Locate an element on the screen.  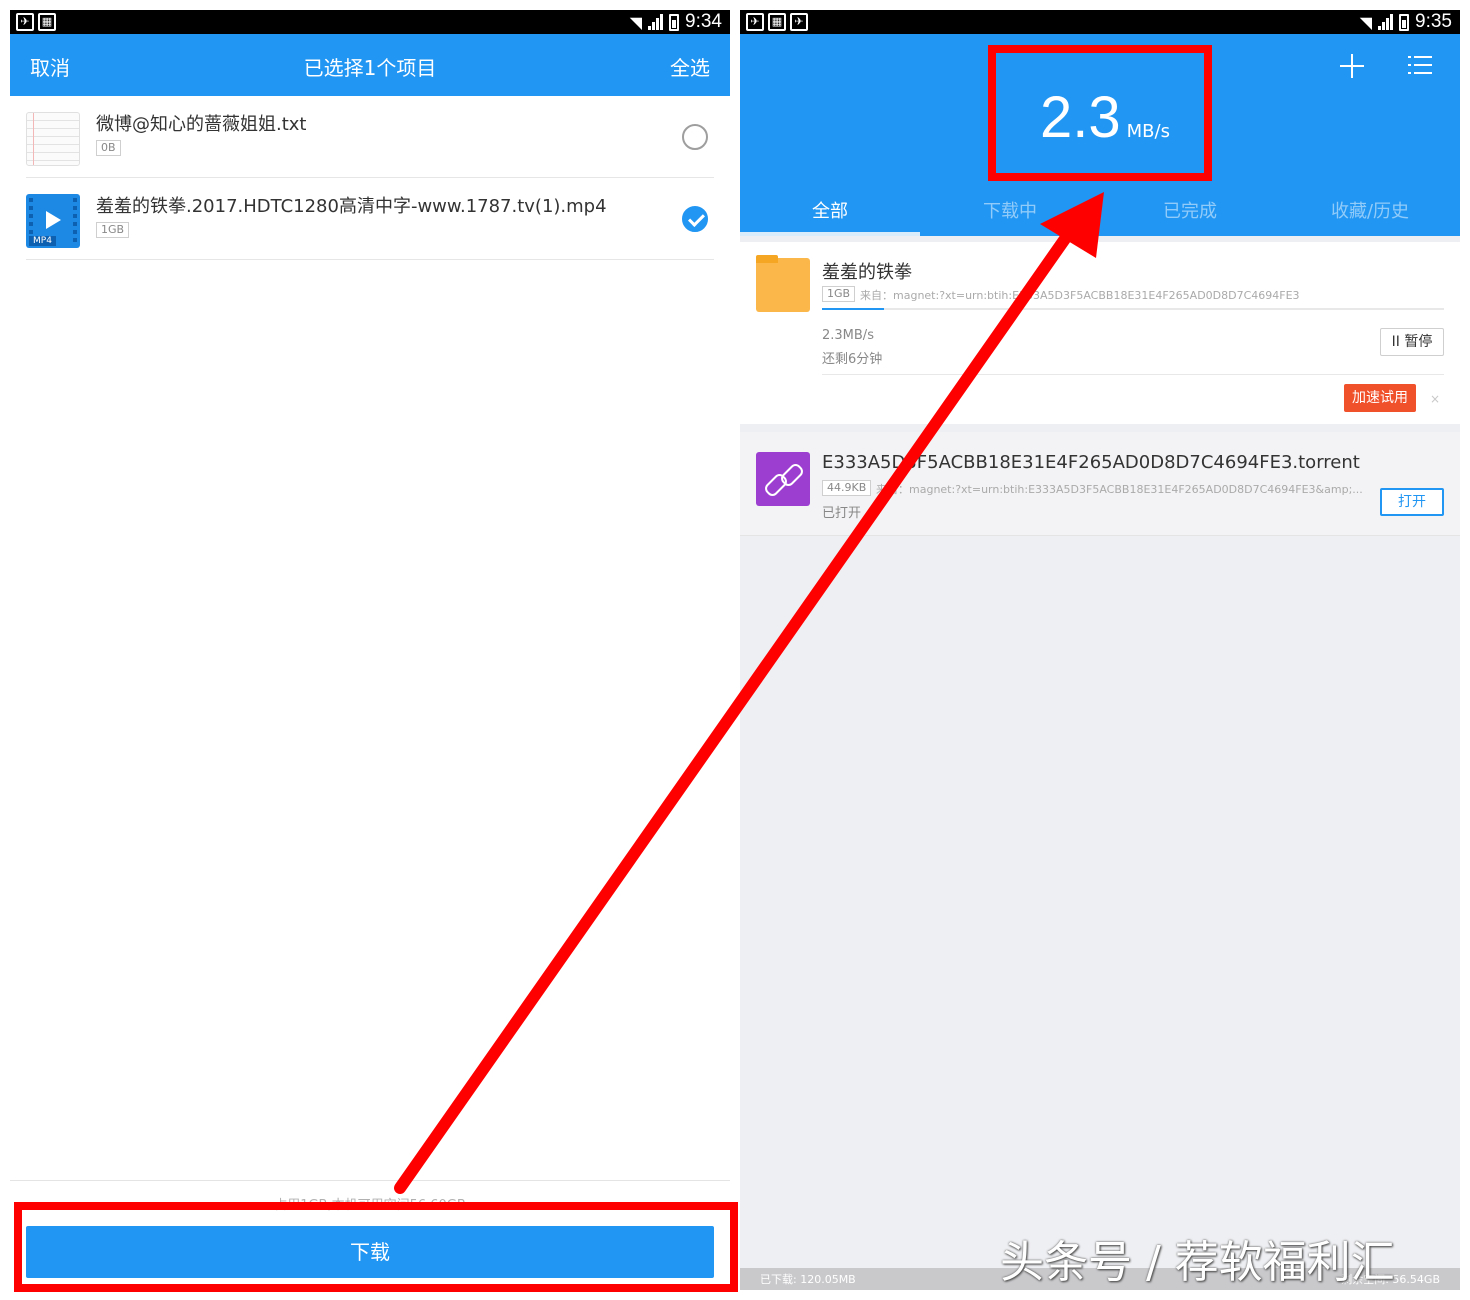
watermark: 头条号 / 荐软福利汇 is located at coordinates (1197, 1262).